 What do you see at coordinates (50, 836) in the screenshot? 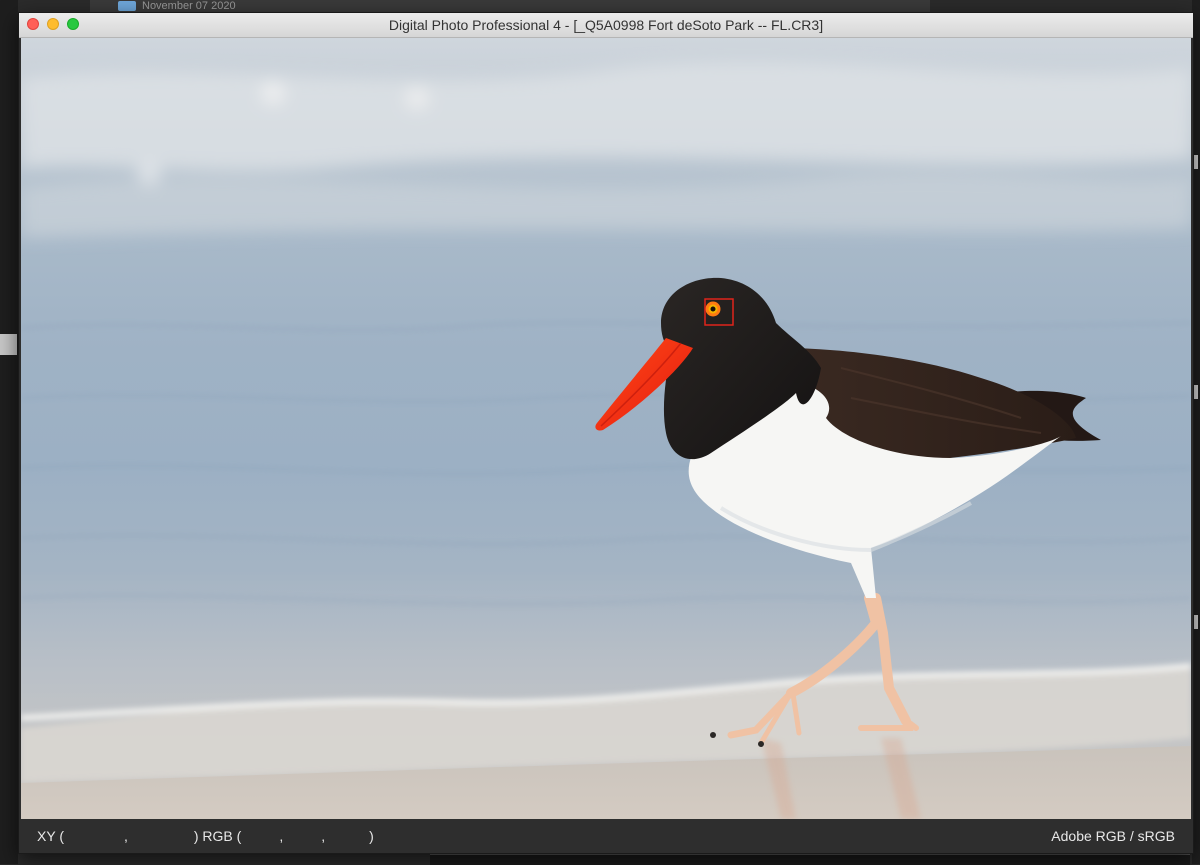
I see `xy-label: XY (` at bounding box center [50, 836].